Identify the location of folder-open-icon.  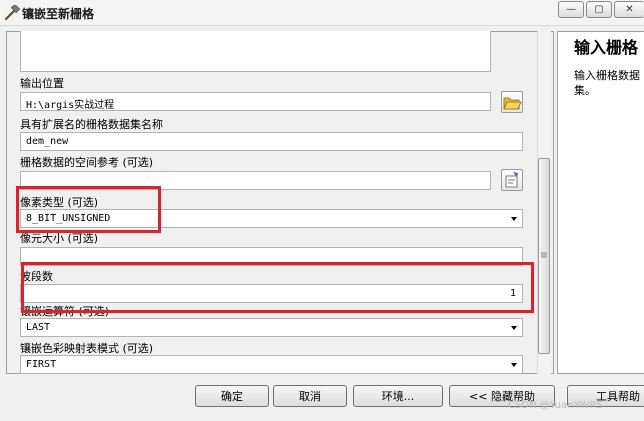
(512, 103).